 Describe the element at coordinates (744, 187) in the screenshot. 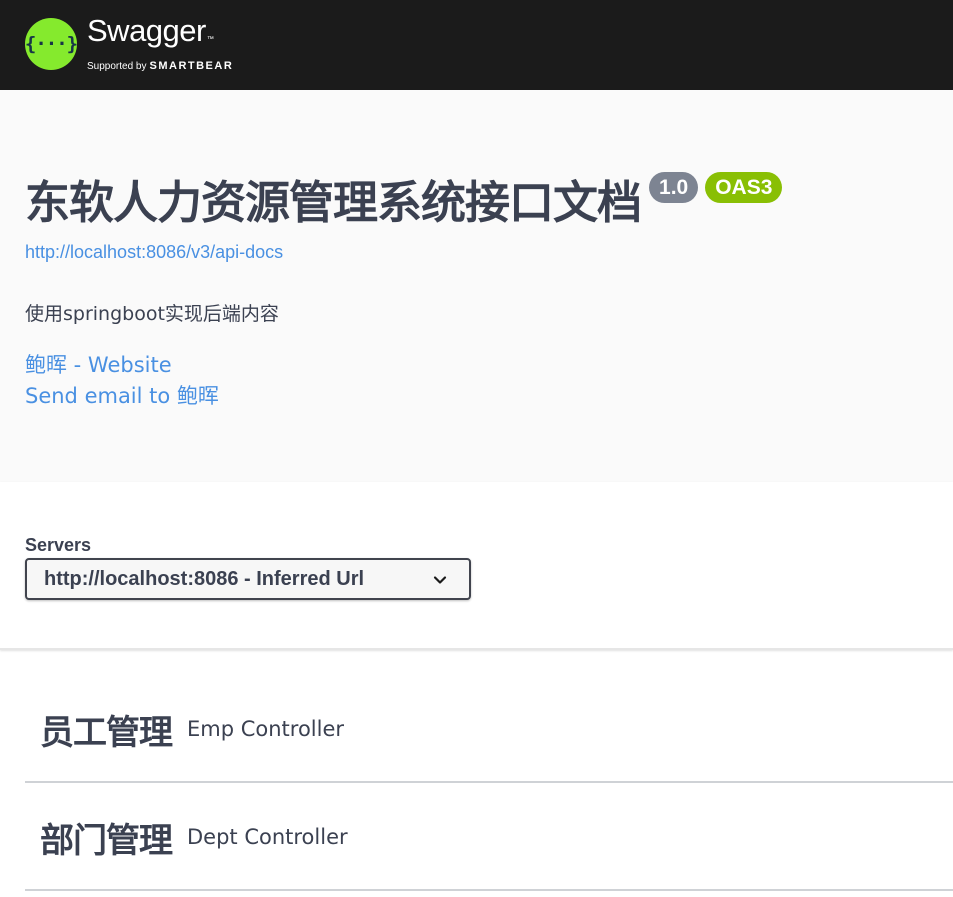

I see `oas-badge: OAS3` at that location.